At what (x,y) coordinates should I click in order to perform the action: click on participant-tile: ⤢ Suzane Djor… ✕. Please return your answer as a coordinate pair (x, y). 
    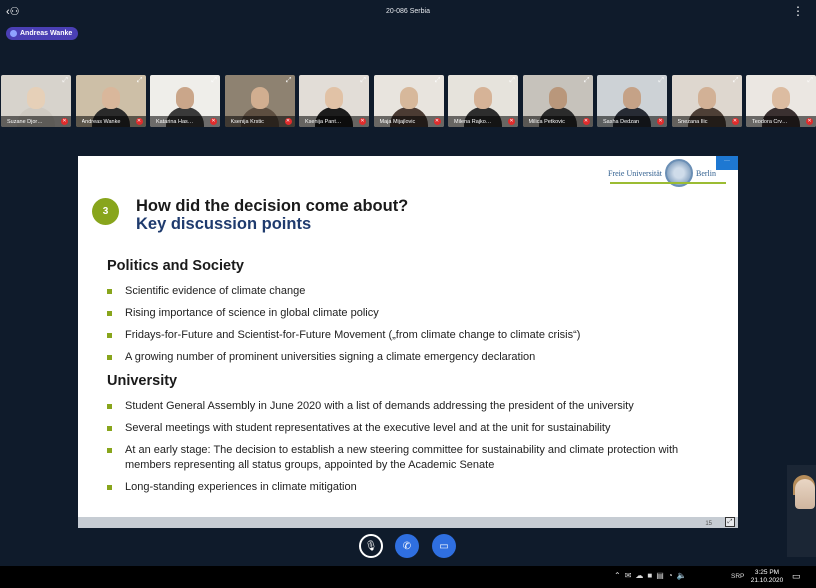
    Looking at the image, I should click on (36, 101).